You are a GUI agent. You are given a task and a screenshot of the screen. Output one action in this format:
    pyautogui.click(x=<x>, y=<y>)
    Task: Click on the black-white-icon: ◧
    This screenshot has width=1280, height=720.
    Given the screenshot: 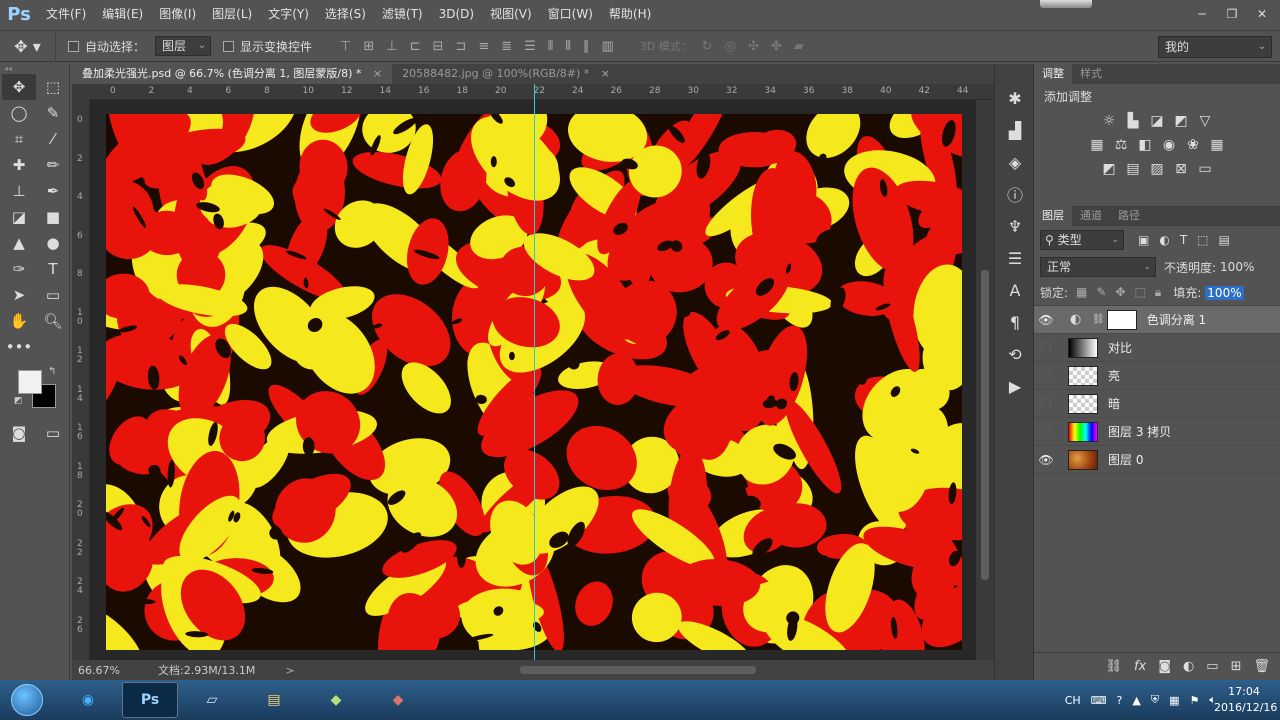 What is the action you would take?
    pyautogui.click(x=1145, y=145)
    